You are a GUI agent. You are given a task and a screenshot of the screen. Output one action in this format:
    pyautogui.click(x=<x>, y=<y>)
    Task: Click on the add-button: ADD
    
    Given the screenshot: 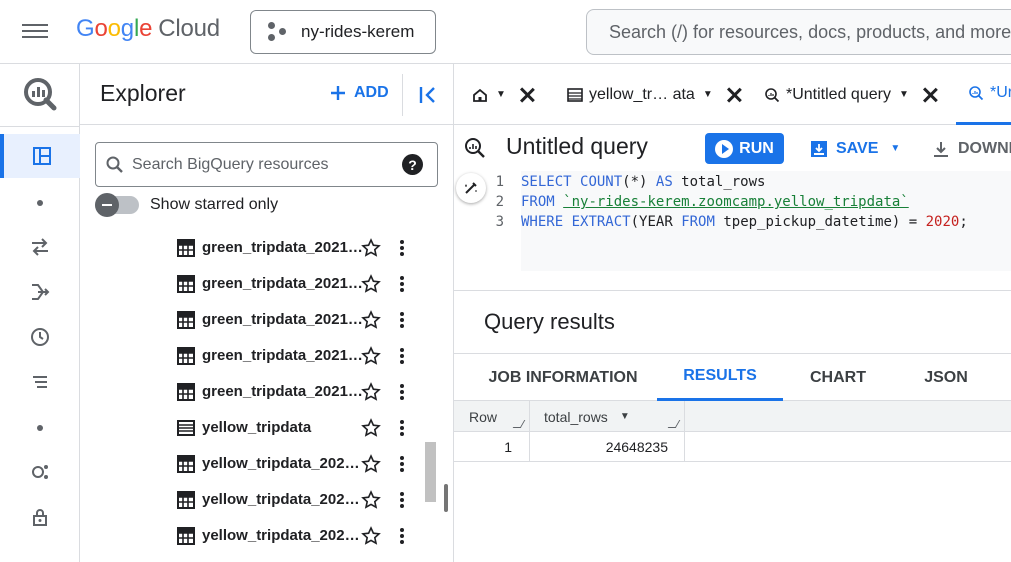 What is the action you would take?
    pyautogui.click(x=359, y=93)
    